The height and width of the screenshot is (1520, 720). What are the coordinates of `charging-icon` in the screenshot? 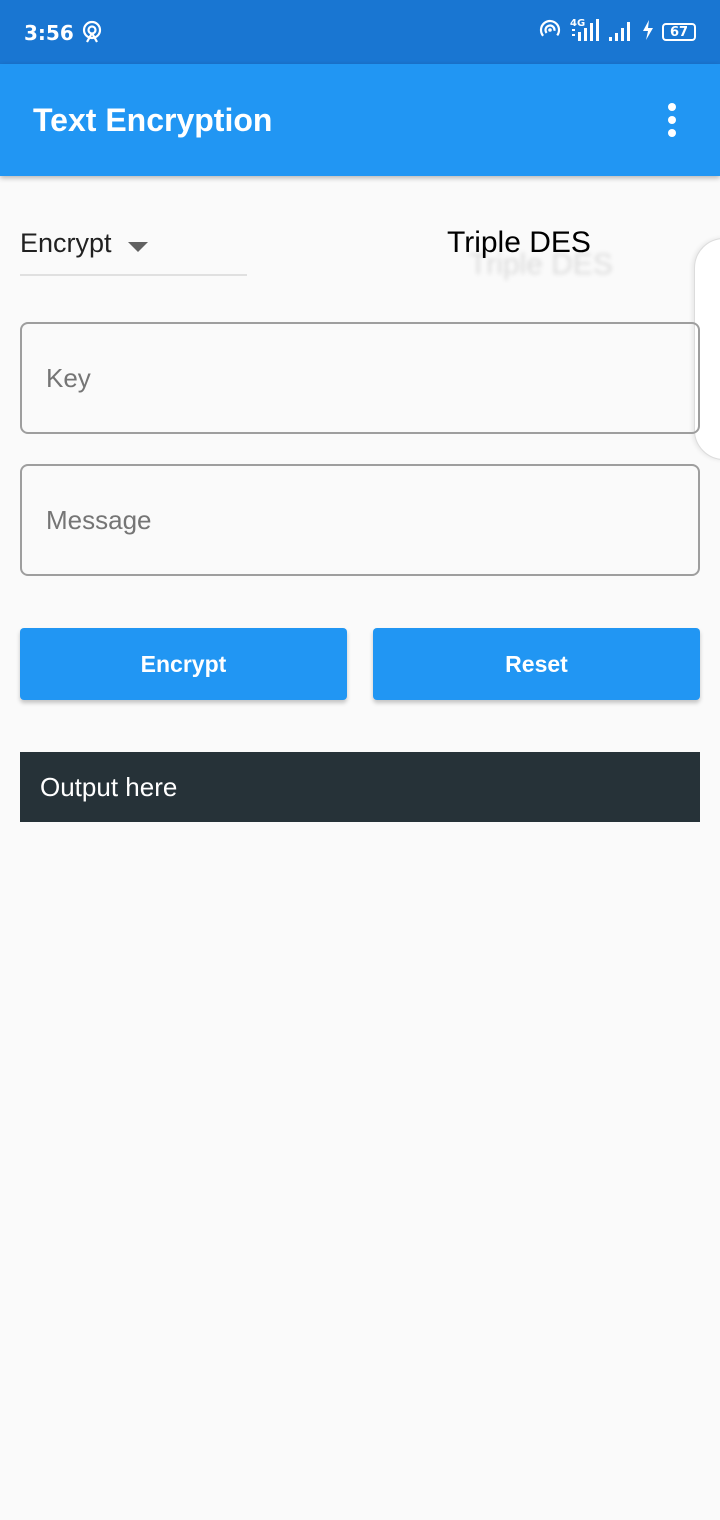 It's located at (648, 32).